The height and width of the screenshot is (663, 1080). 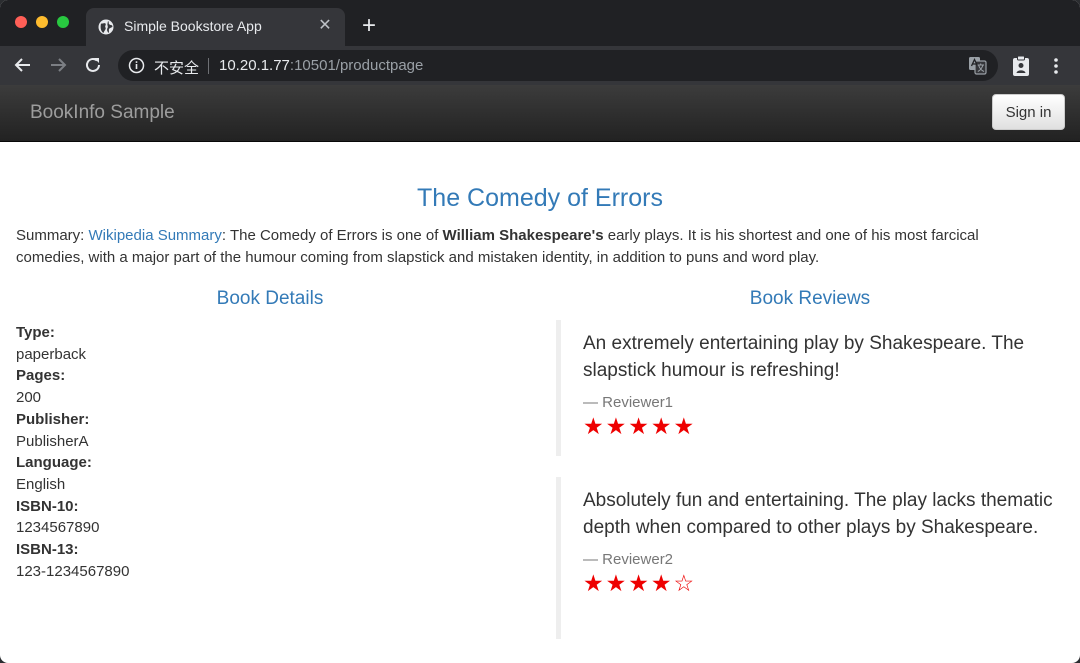 What do you see at coordinates (270, 298) in the screenshot?
I see `book-details-heading: Book Details` at bounding box center [270, 298].